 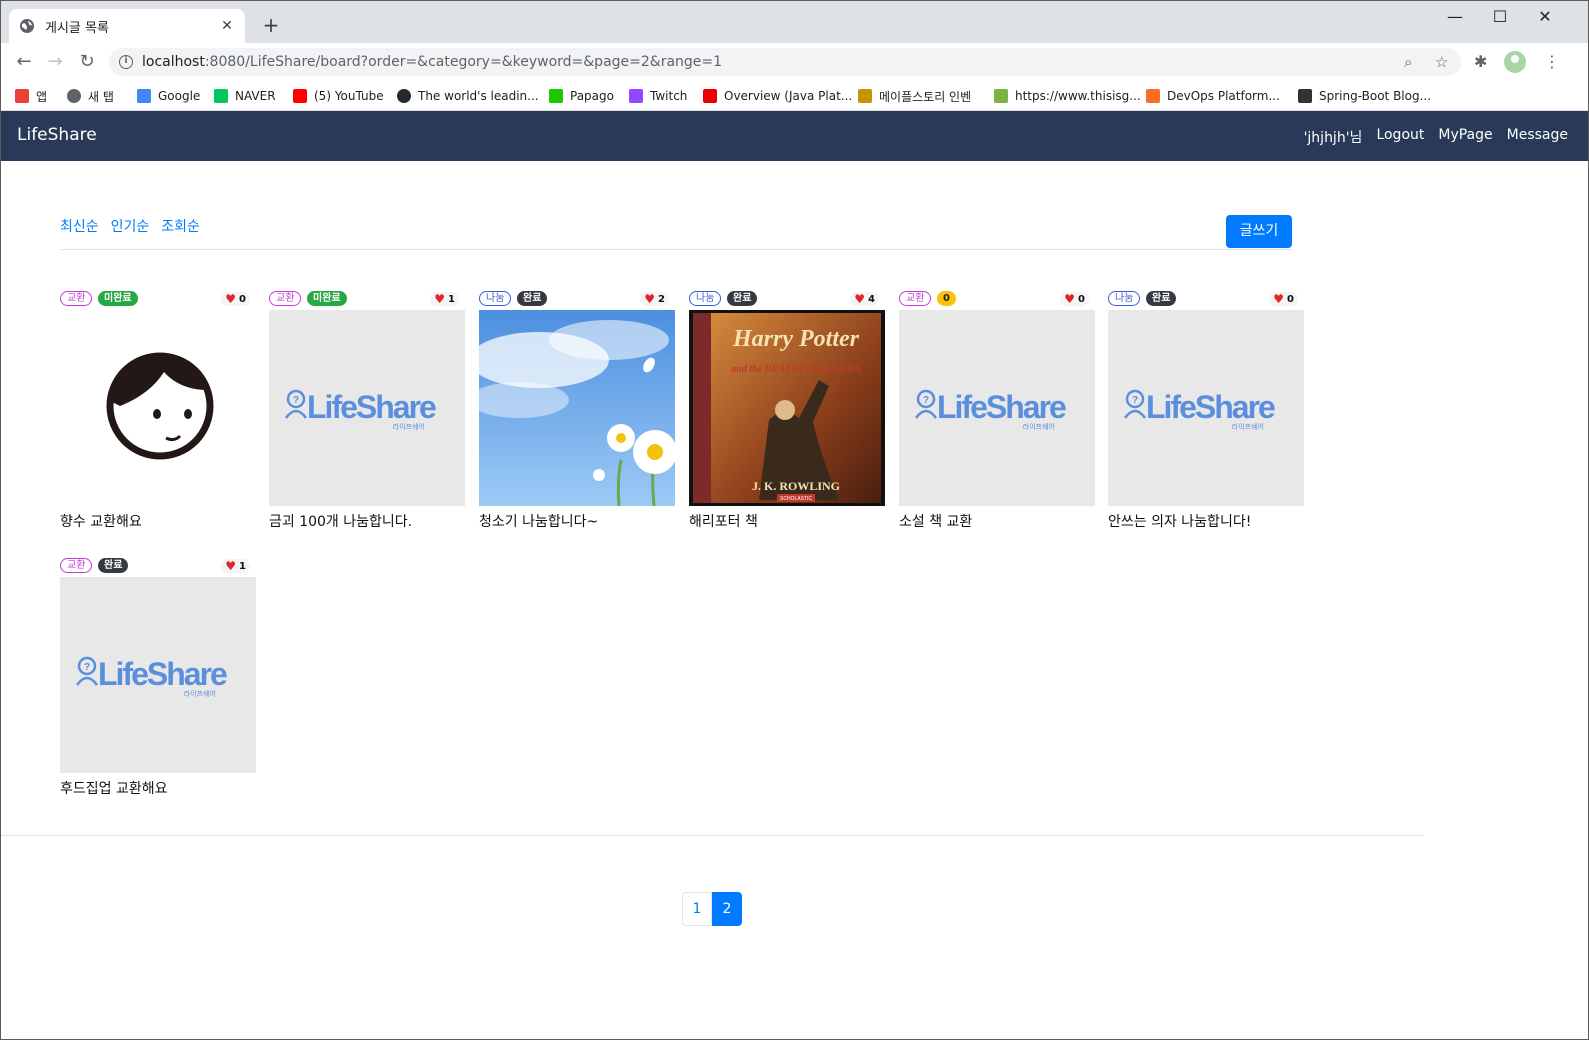 What do you see at coordinates (1465, 137) in the screenshot?
I see `mypage-link: MyPage` at bounding box center [1465, 137].